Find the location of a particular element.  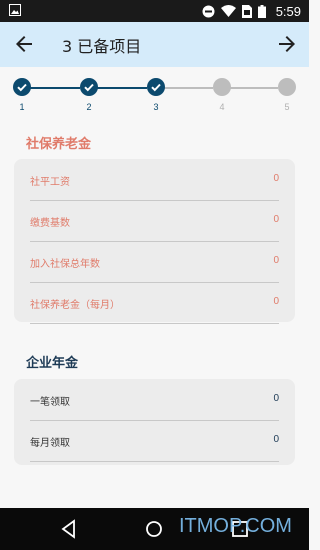

do-not-disturb-icon is located at coordinates (208, 11).